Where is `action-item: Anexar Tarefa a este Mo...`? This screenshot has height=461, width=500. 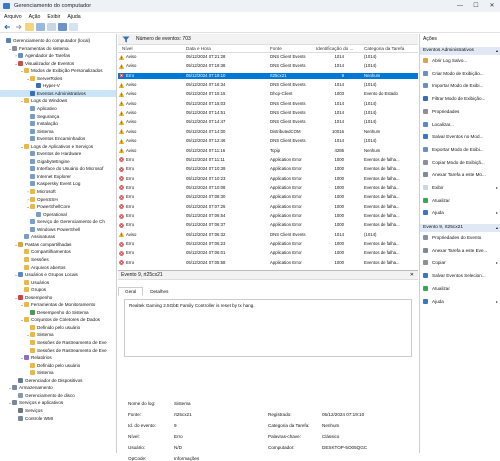 action-item: Anexar Tarefa a este Mo... is located at coordinates (460, 174).